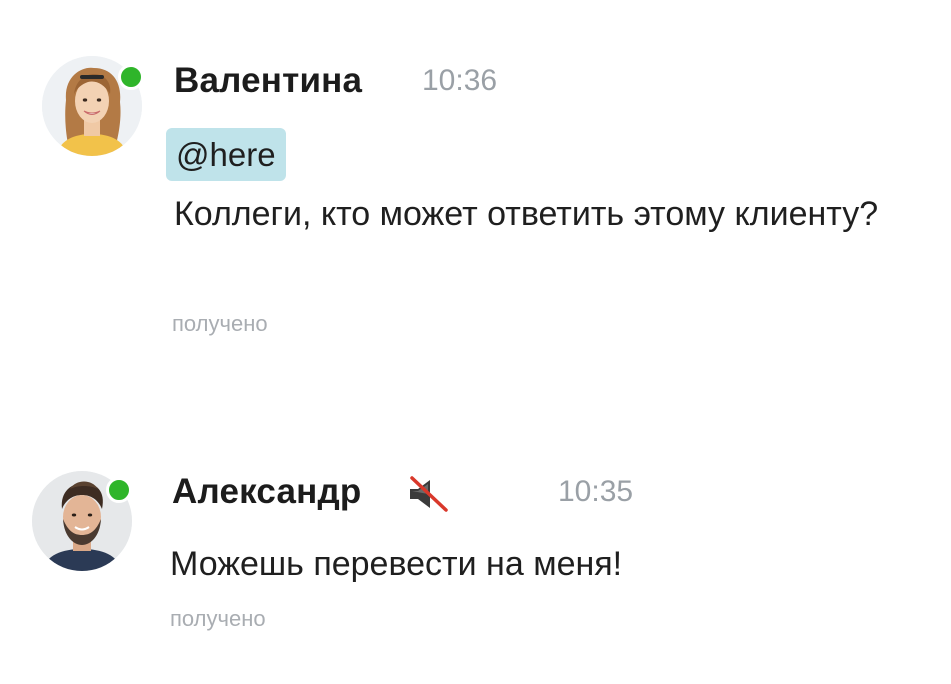  Describe the element at coordinates (596, 491) in the screenshot. I see `message-timestamp: 10:35` at that location.